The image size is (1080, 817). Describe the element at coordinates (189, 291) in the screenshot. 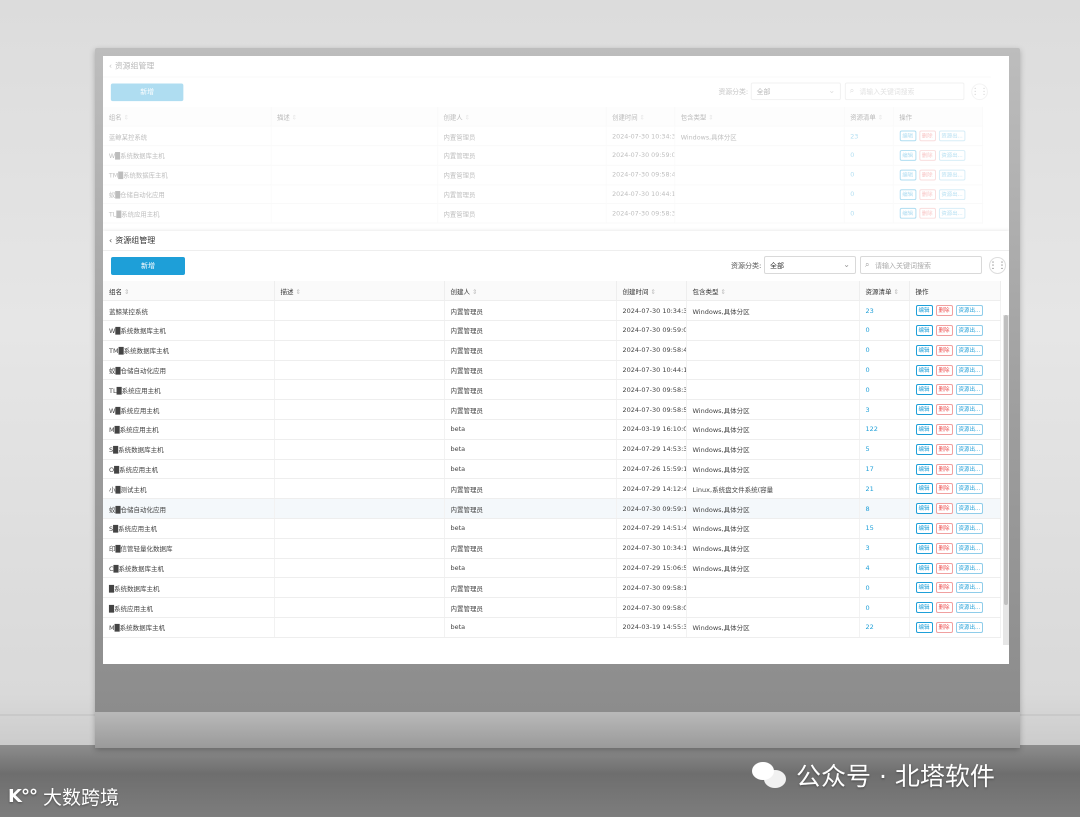

I see `column-header: 组名 ⇕` at that location.